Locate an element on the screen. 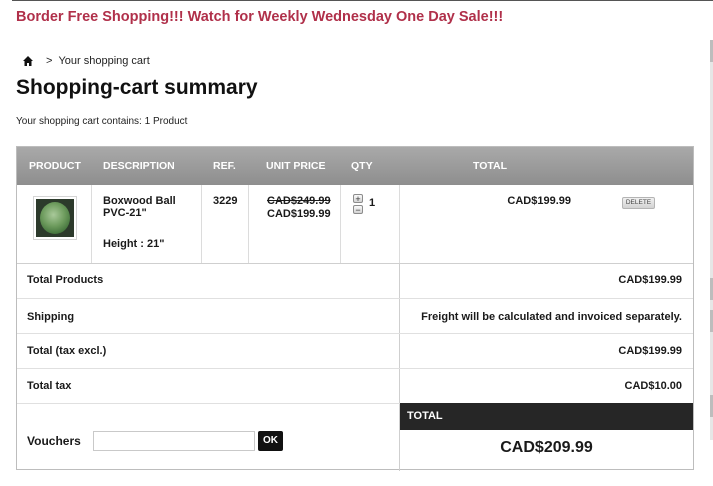 The width and height of the screenshot is (713, 486). header-unit-price: UNIT PRICE is located at coordinates (296, 166).